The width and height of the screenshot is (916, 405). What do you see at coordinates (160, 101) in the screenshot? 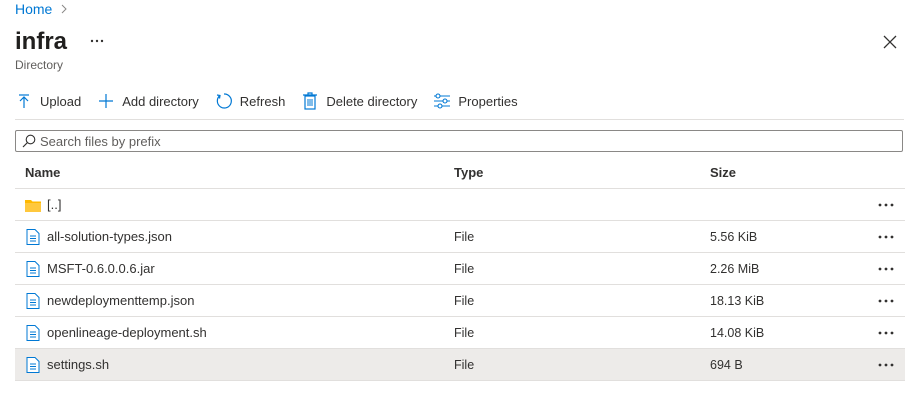
I see `add-directory-label: Add directory` at bounding box center [160, 101].